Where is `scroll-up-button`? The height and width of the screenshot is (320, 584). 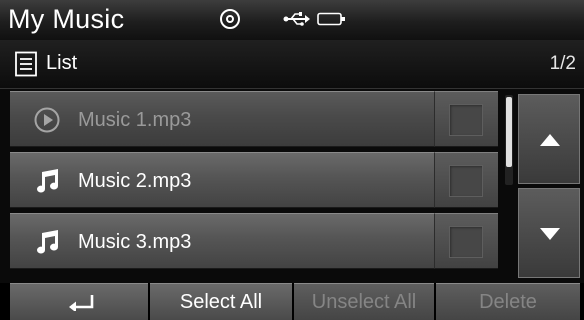 scroll-up-button is located at coordinates (549, 139).